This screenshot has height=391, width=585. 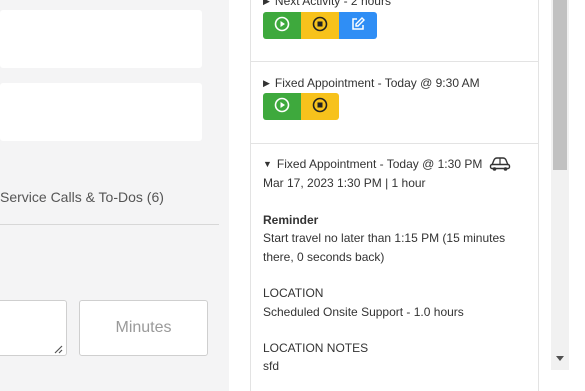 What do you see at coordinates (101, 39) in the screenshot?
I see `content-card-top` at bounding box center [101, 39].